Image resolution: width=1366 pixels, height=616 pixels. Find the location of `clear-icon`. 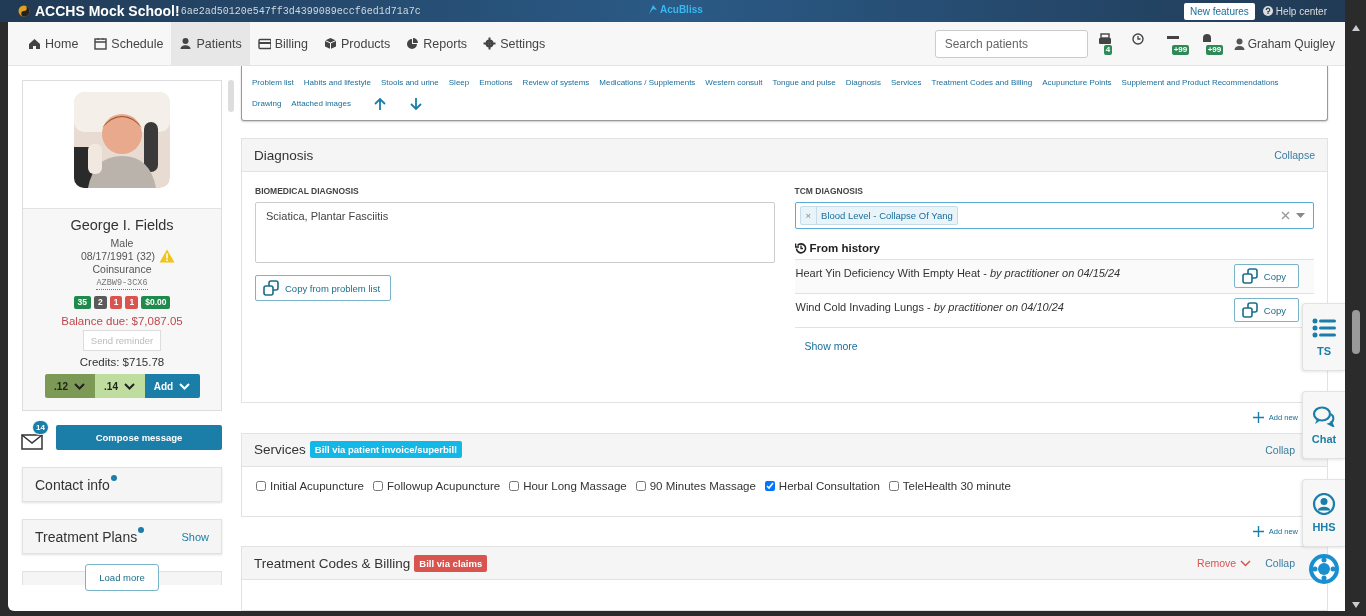

clear-icon is located at coordinates (1285, 215).